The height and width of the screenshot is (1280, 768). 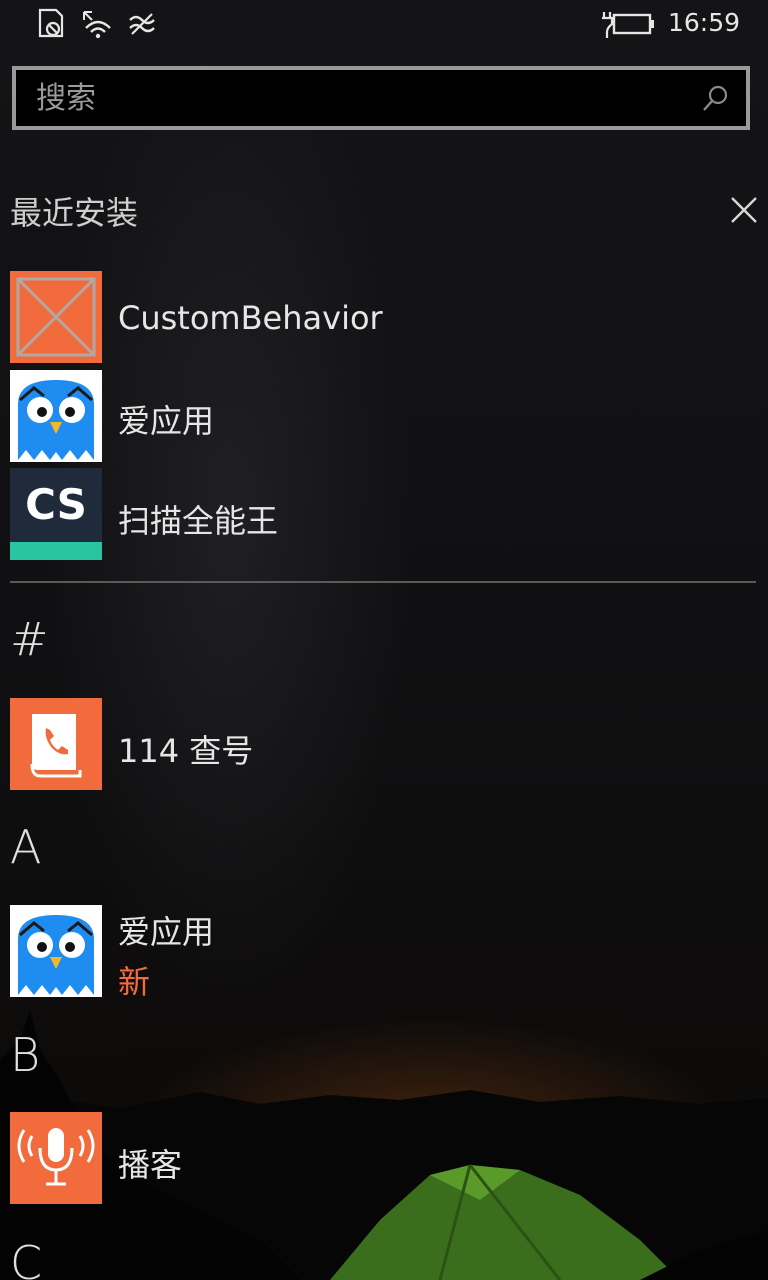 What do you see at coordinates (150, 1165) in the screenshot?
I see `app-name: 播客` at bounding box center [150, 1165].